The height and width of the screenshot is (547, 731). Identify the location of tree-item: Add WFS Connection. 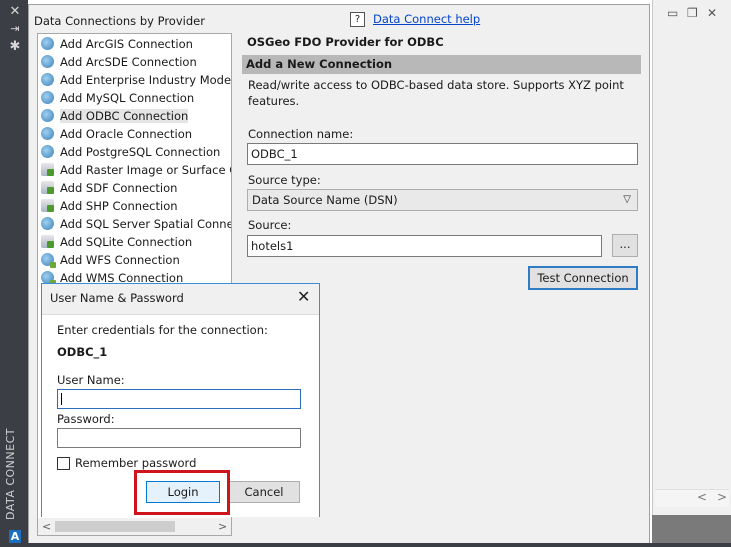
(110, 260).